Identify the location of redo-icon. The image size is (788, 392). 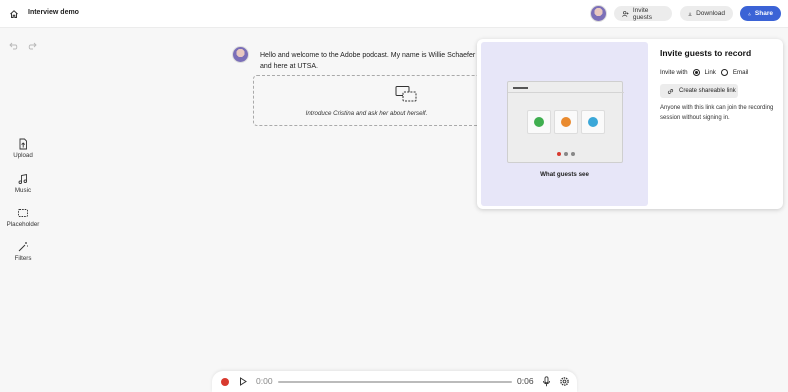
(32, 46).